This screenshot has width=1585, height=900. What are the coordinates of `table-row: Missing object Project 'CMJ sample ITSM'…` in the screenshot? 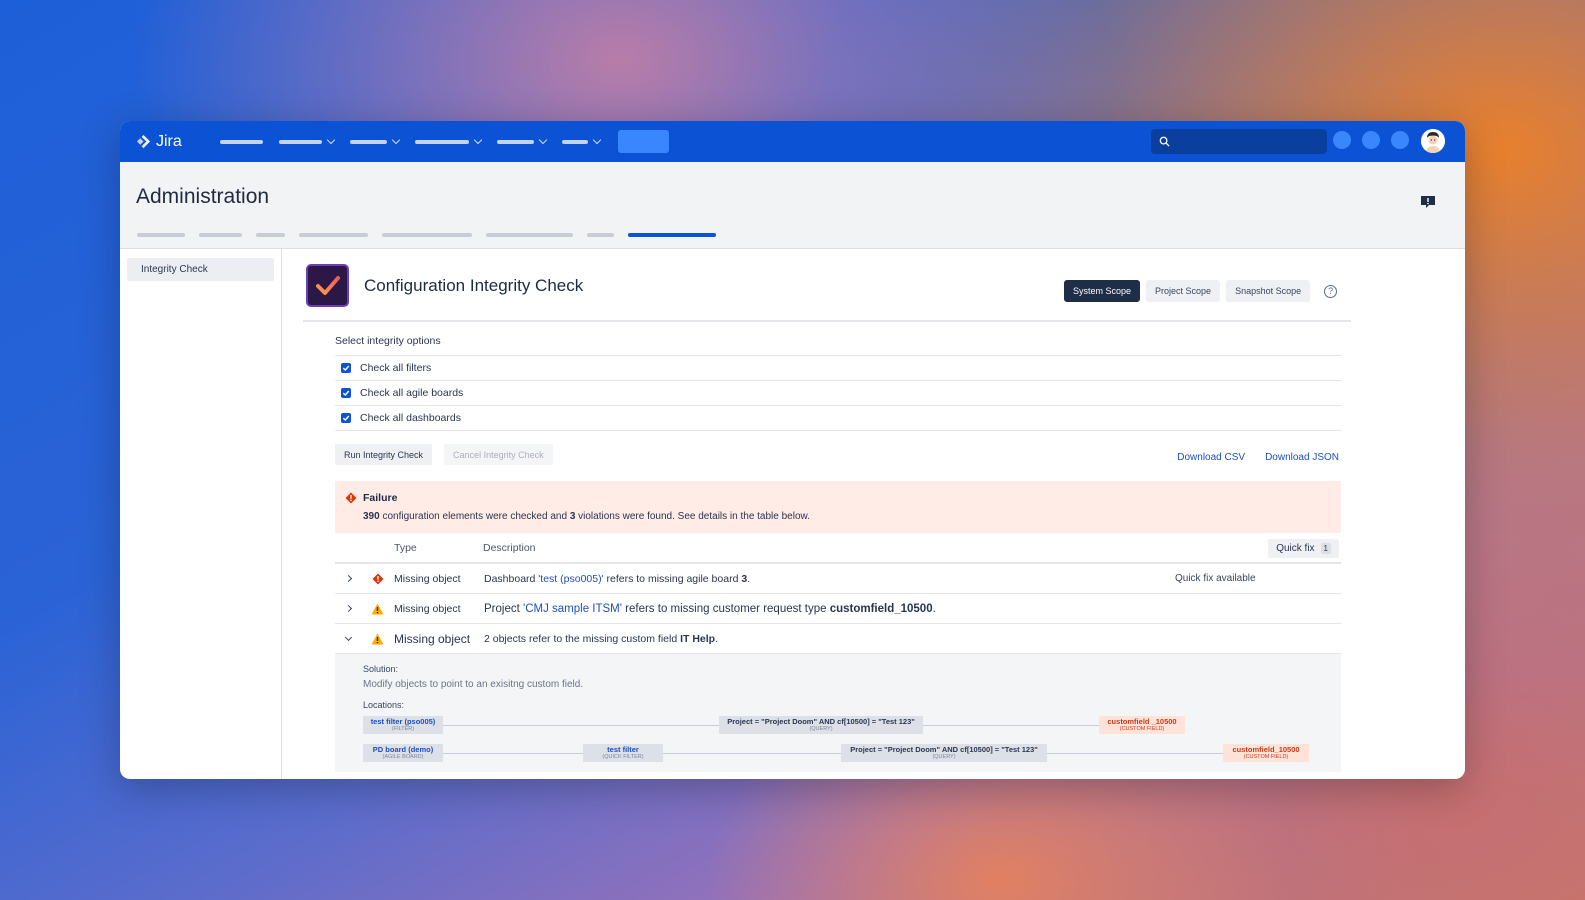 It's located at (838, 609).